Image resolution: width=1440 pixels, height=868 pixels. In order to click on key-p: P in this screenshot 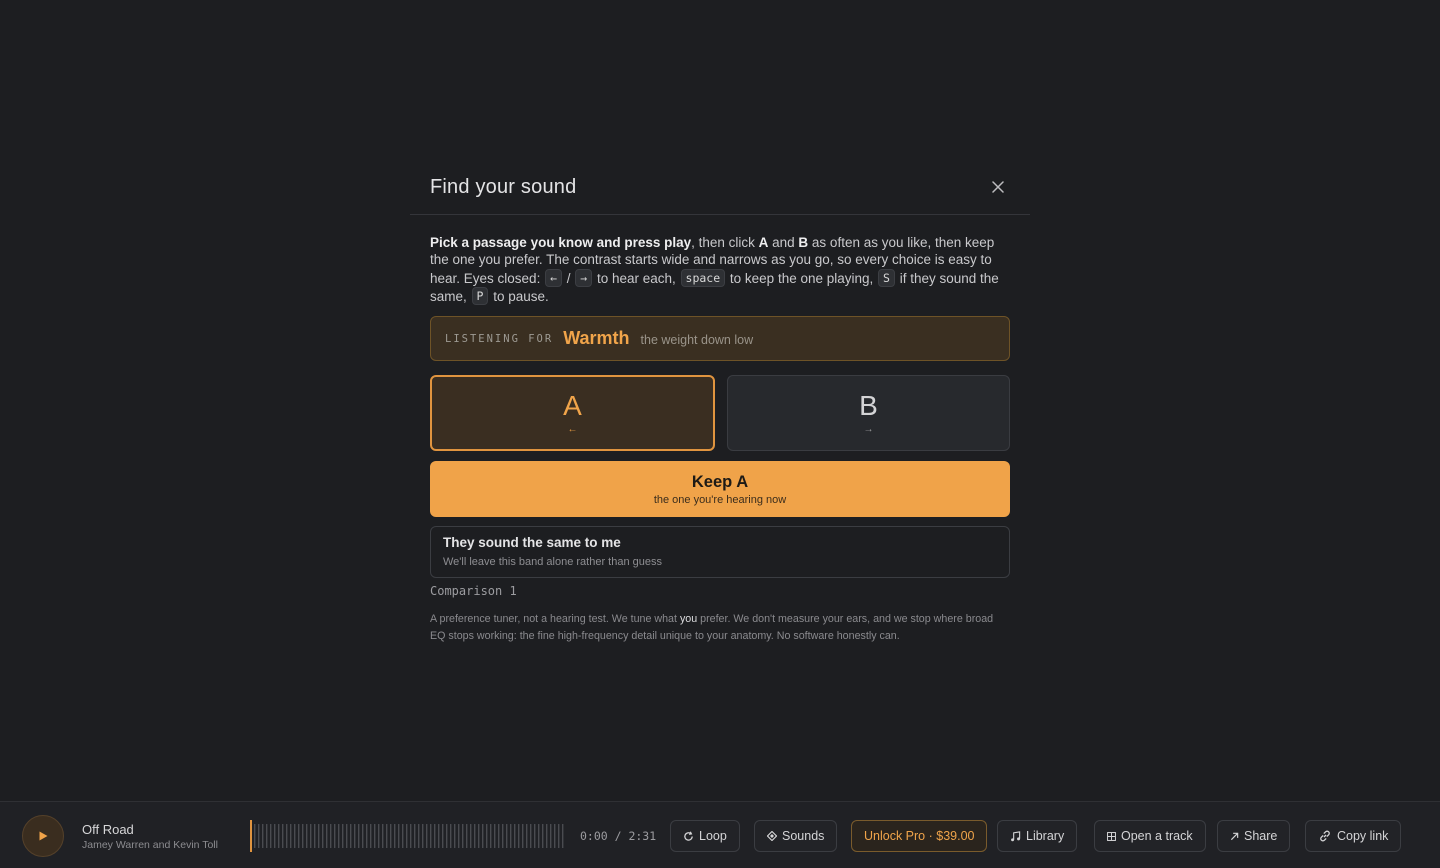, I will do `click(480, 295)`.